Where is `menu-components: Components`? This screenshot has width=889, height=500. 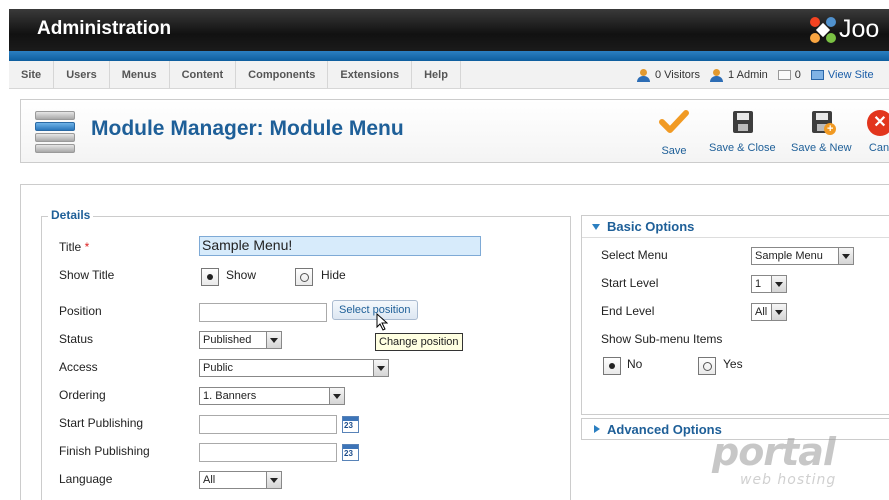
menu-components: Components is located at coordinates (282, 75).